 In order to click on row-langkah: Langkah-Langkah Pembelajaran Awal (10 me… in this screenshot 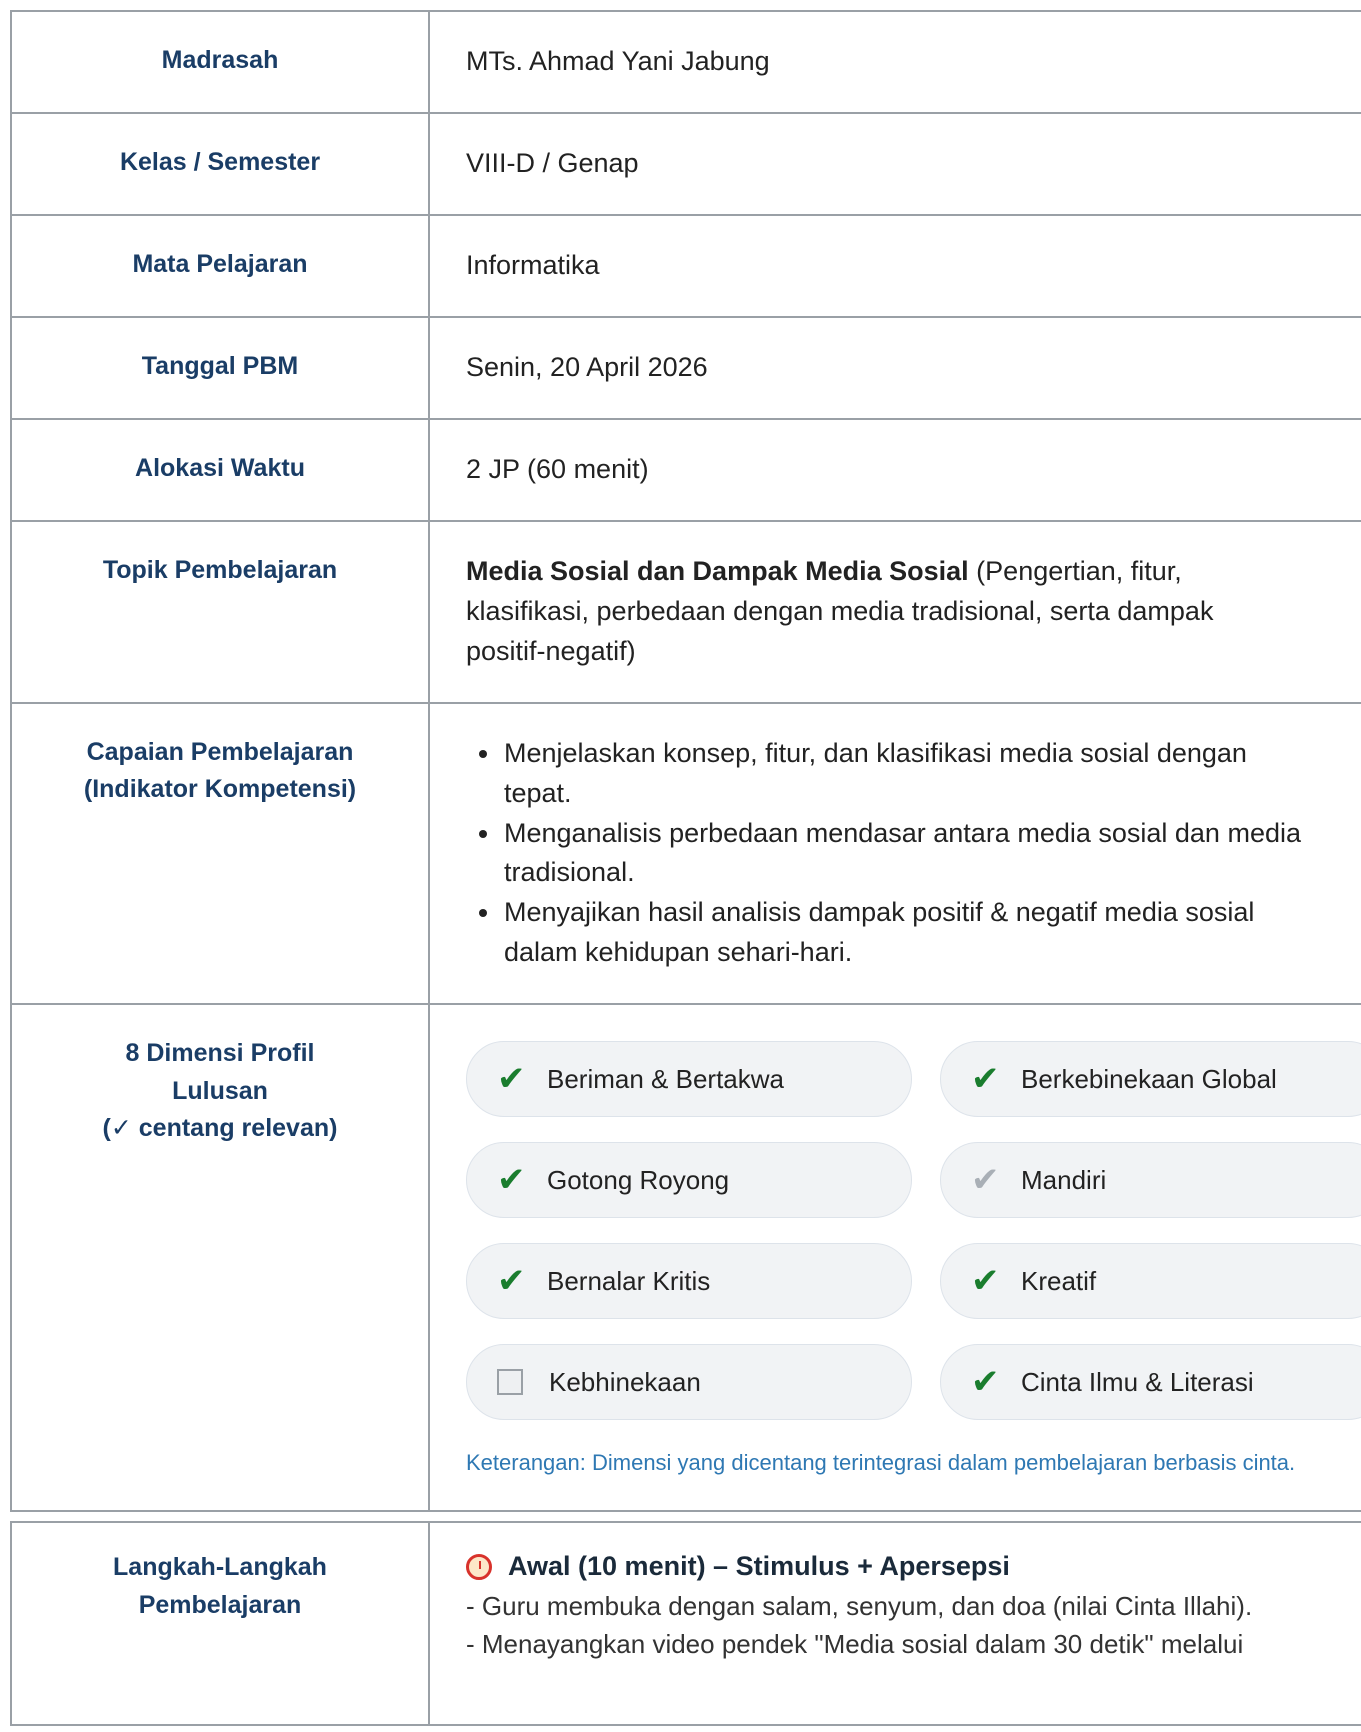, I will do `click(685, 1623)`.